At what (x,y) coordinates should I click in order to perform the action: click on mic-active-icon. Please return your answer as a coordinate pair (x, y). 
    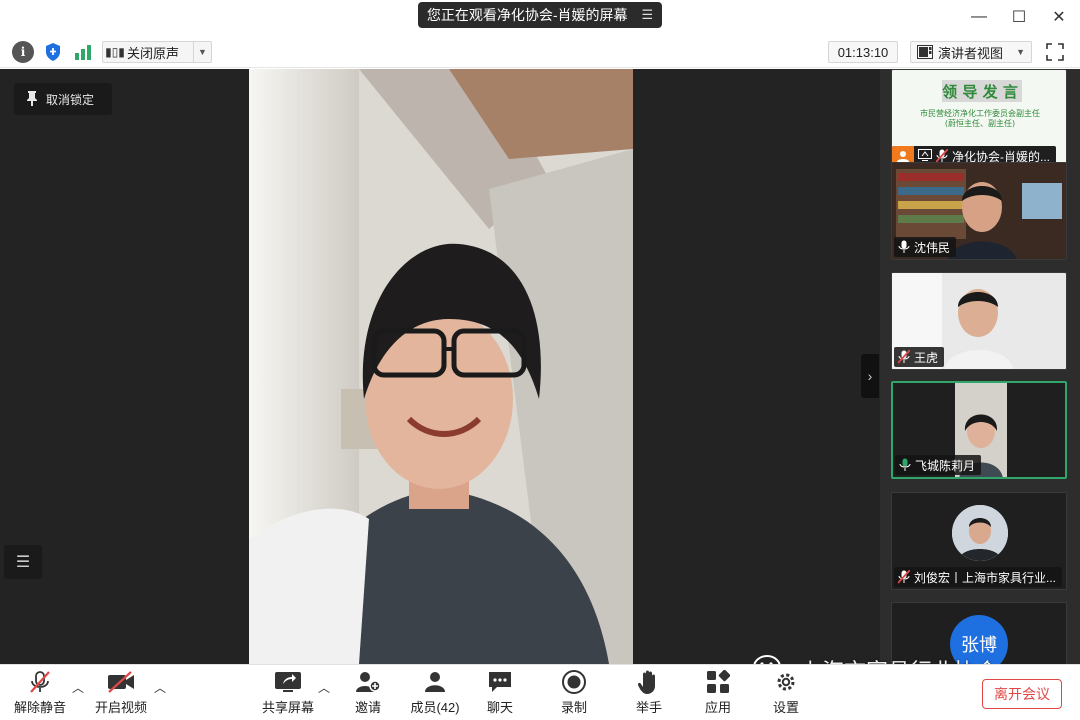
    Looking at the image, I should click on (905, 465).